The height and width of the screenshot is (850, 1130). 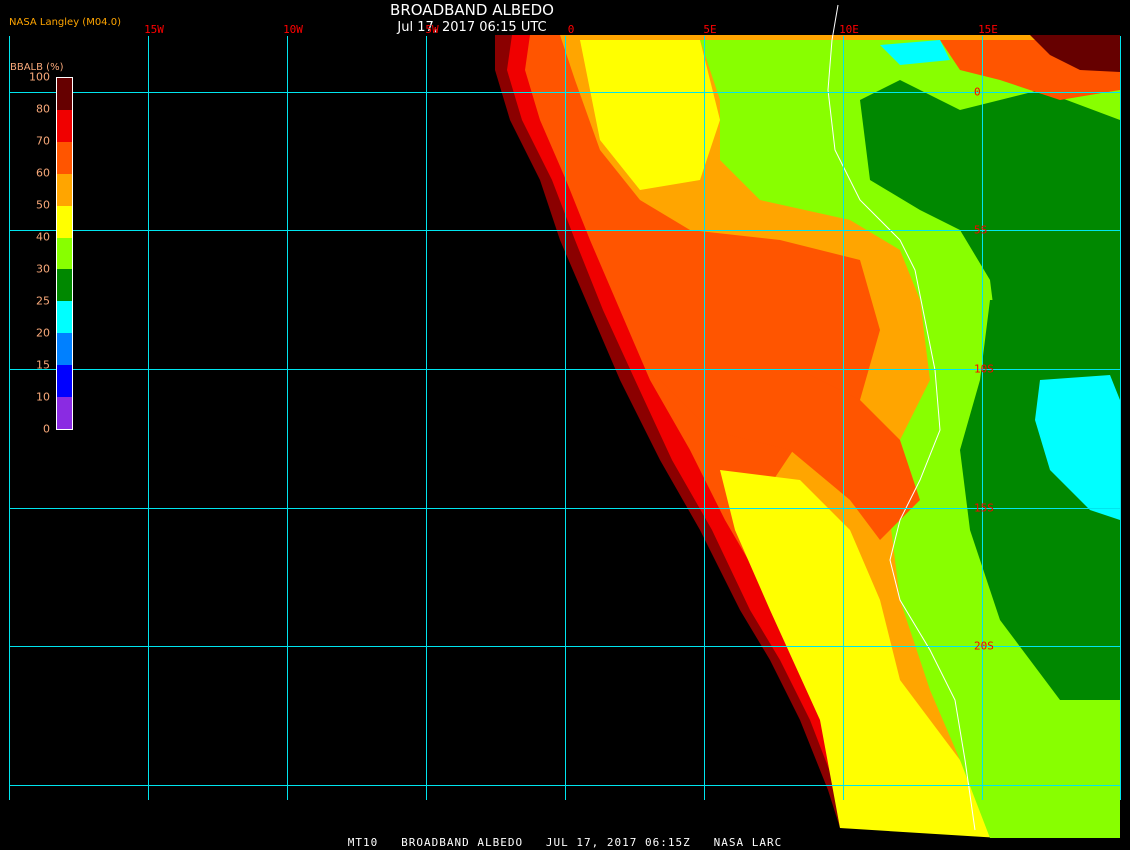 What do you see at coordinates (43, 397) in the screenshot?
I see `legend-tick-label: 10` at bounding box center [43, 397].